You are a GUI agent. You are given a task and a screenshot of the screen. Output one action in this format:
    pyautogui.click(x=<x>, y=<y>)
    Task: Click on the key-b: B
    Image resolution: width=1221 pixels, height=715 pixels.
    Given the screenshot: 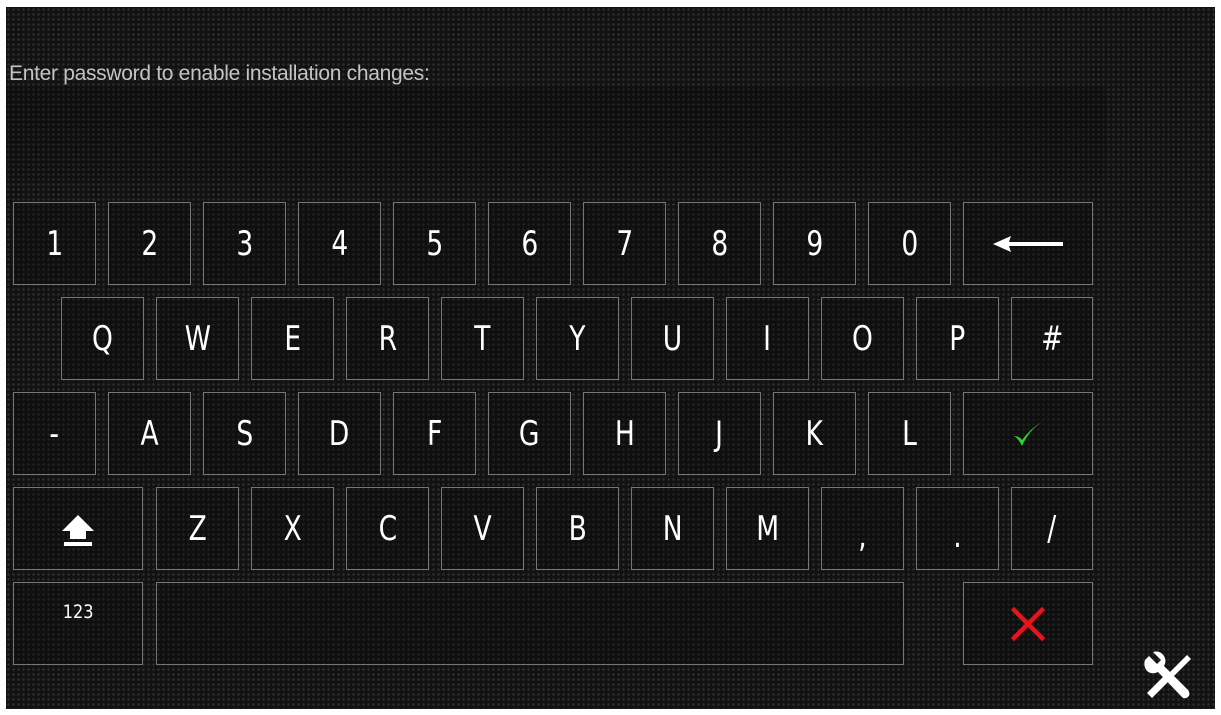 What is the action you would take?
    pyautogui.click(x=577, y=528)
    